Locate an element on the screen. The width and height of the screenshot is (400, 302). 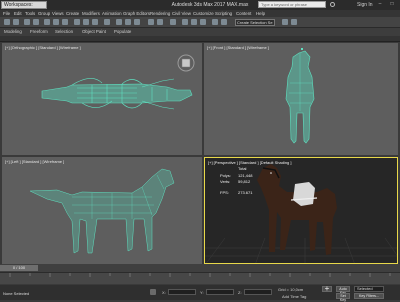
menu-rendering: Rendering is located at coordinates (160, 13).